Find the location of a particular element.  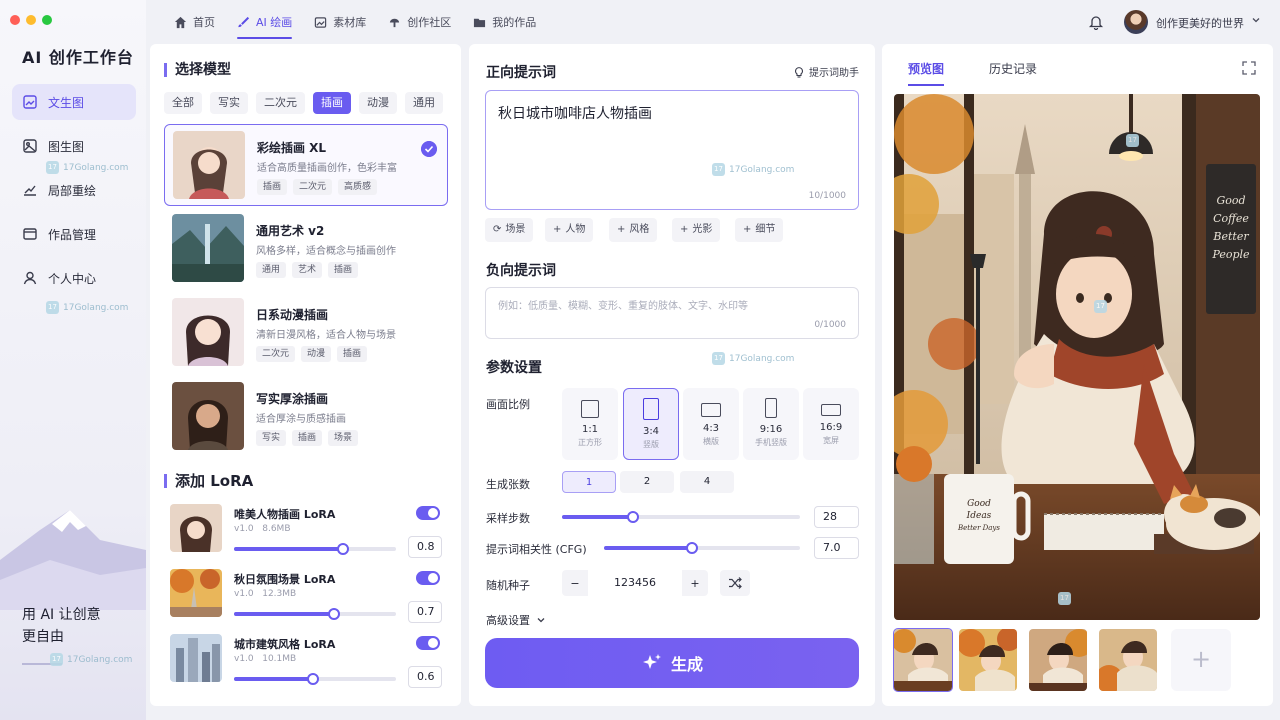

sidebar-item-label: 图生图 is located at coordinates (66, 146).